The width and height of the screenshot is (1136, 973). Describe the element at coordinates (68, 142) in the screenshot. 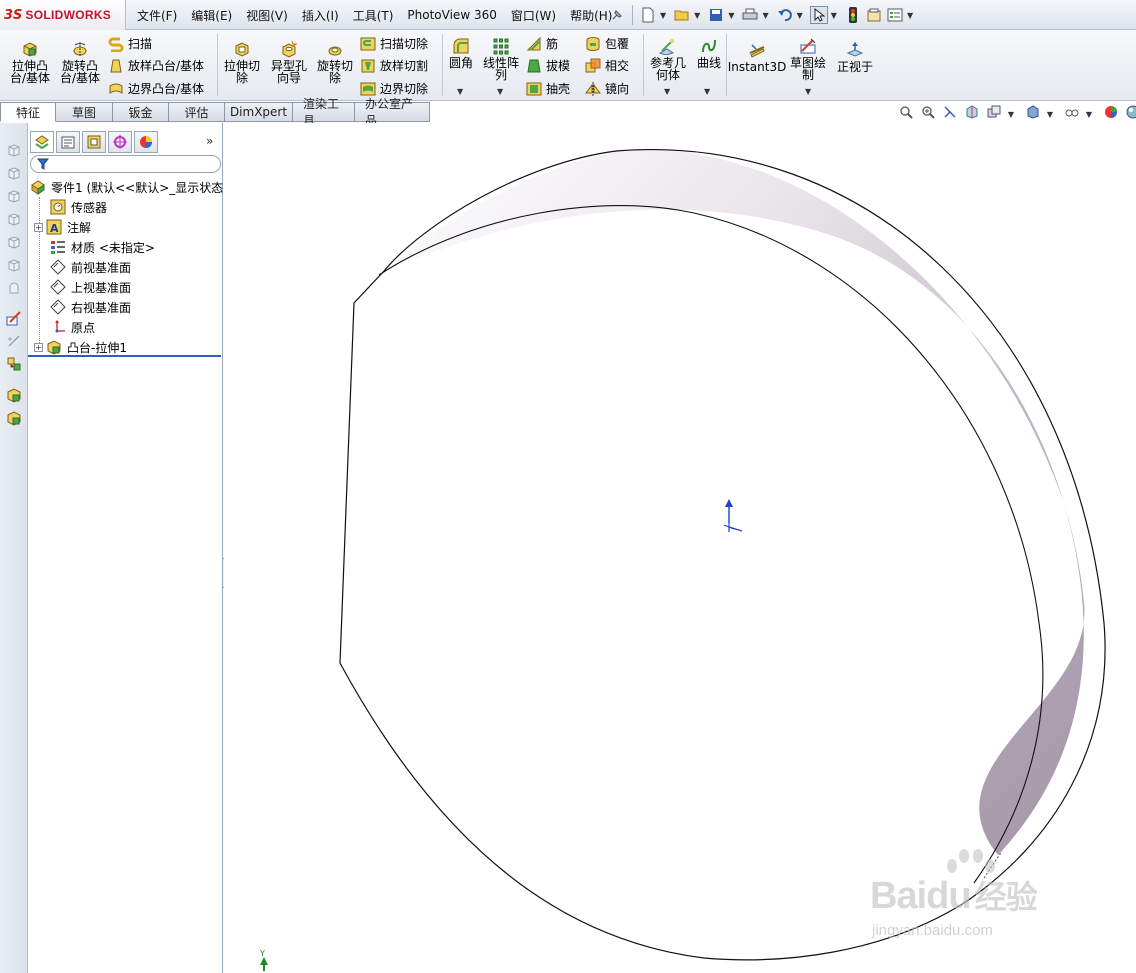

I see `property-manager-tab` at that location.